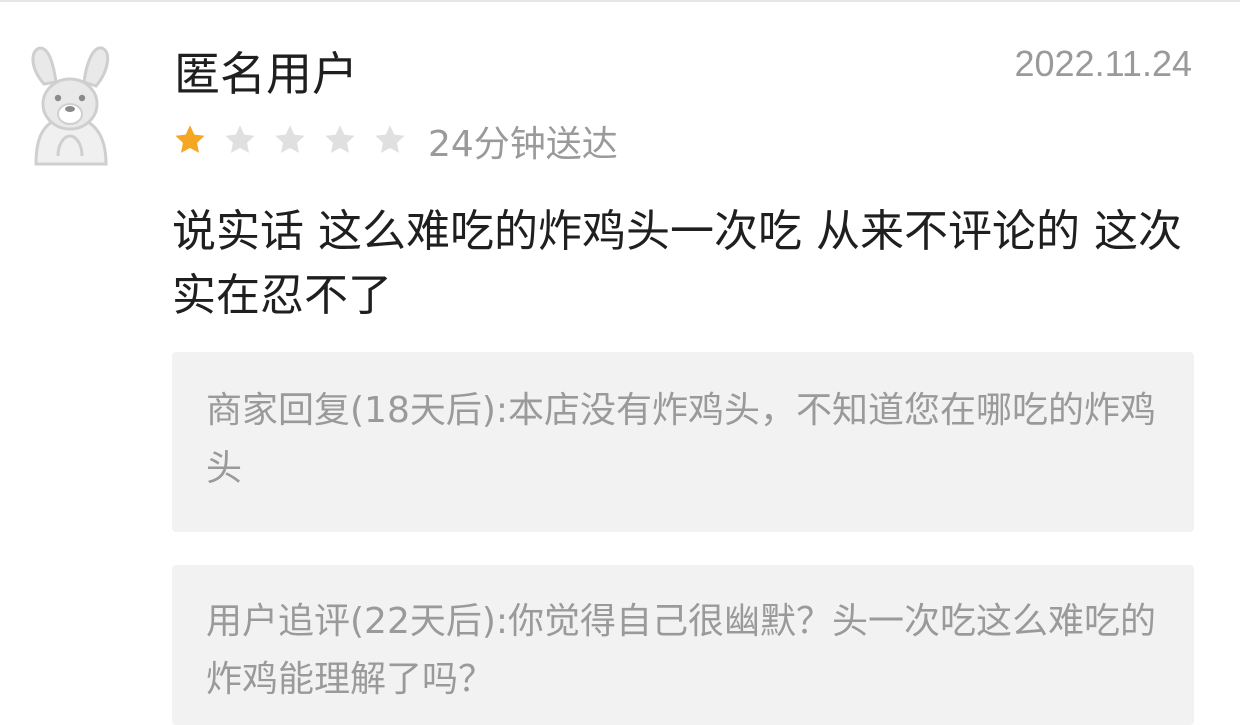  What do you see at coordinates (523, 144) in the screenshot?
I see `delivery-time: 24分钟送达` at bounding box center [523, 144].